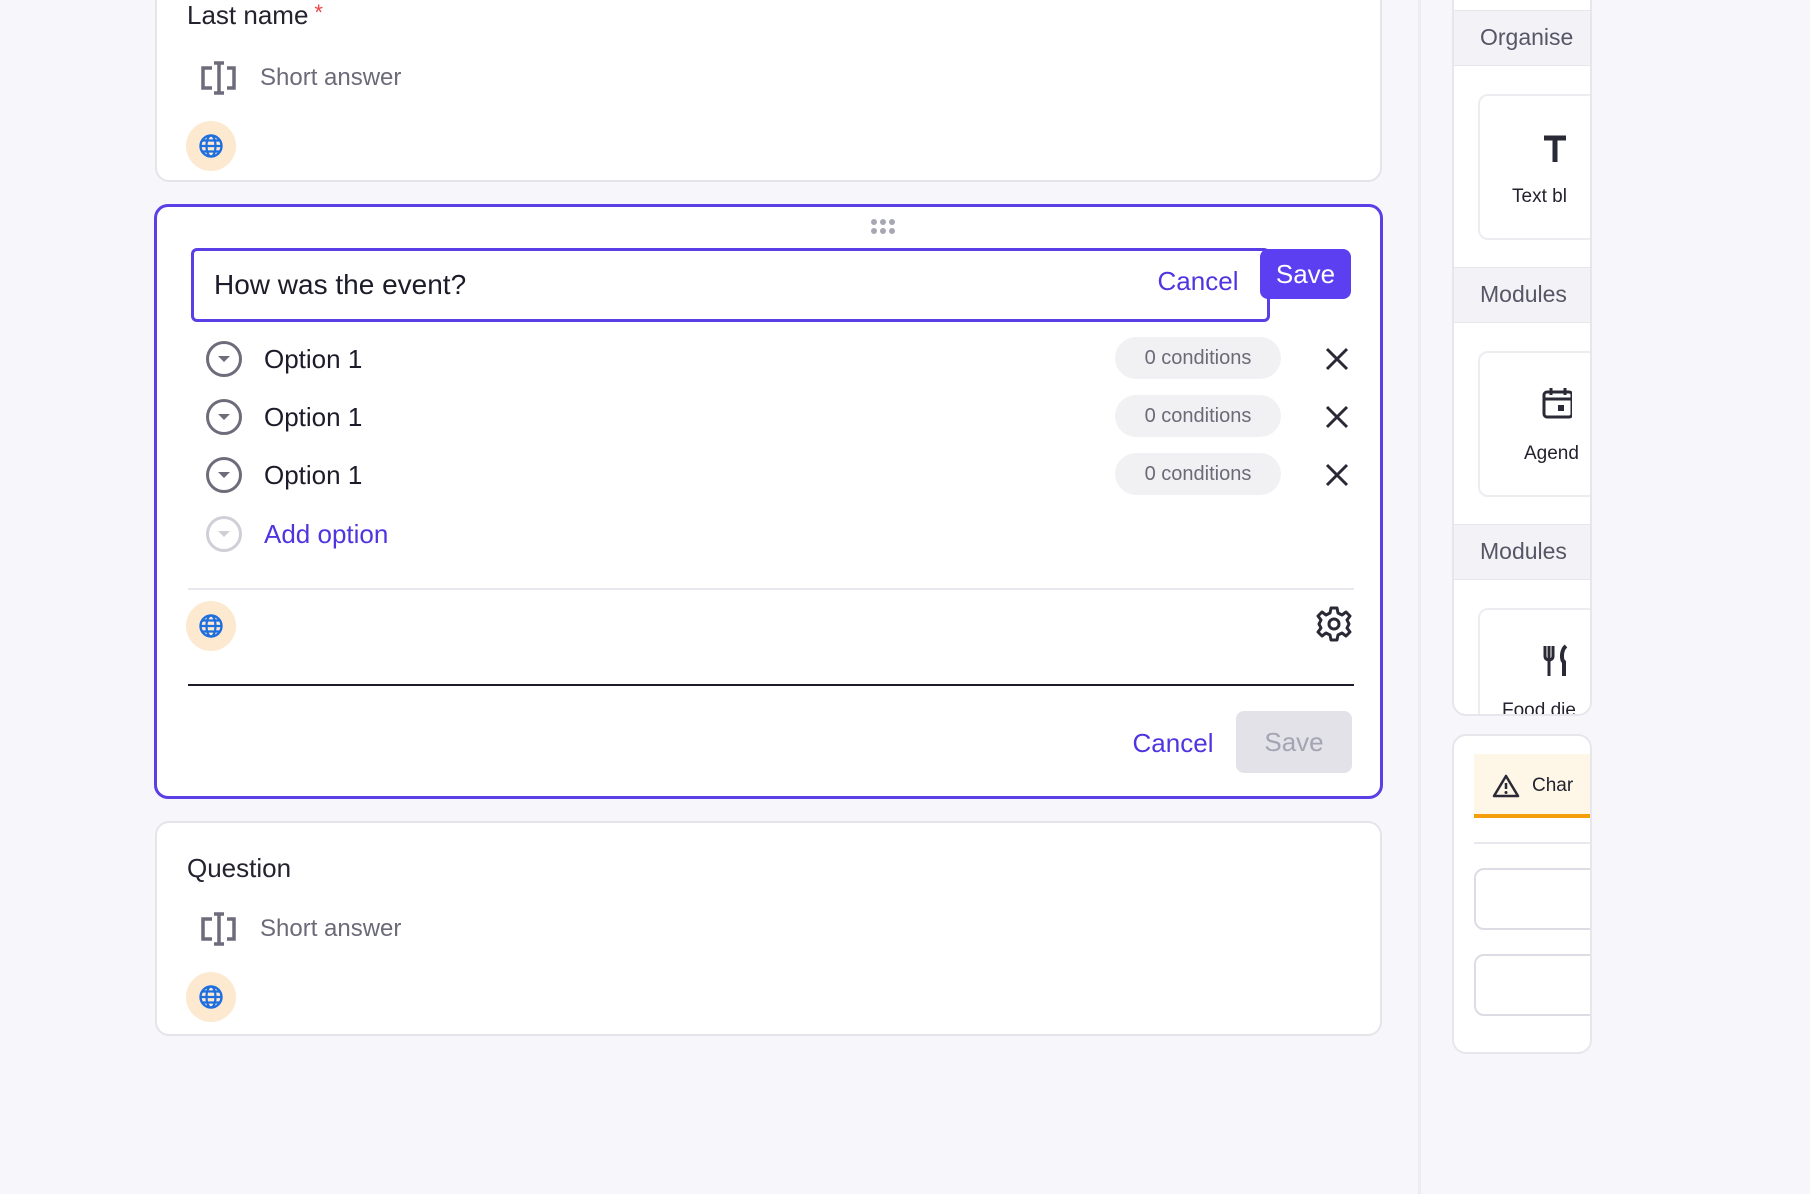 Image resolution: width=1810 pixels, height=1194 pixels. I want to click on module-tile-agenda: Agend, so click(1534, 424).